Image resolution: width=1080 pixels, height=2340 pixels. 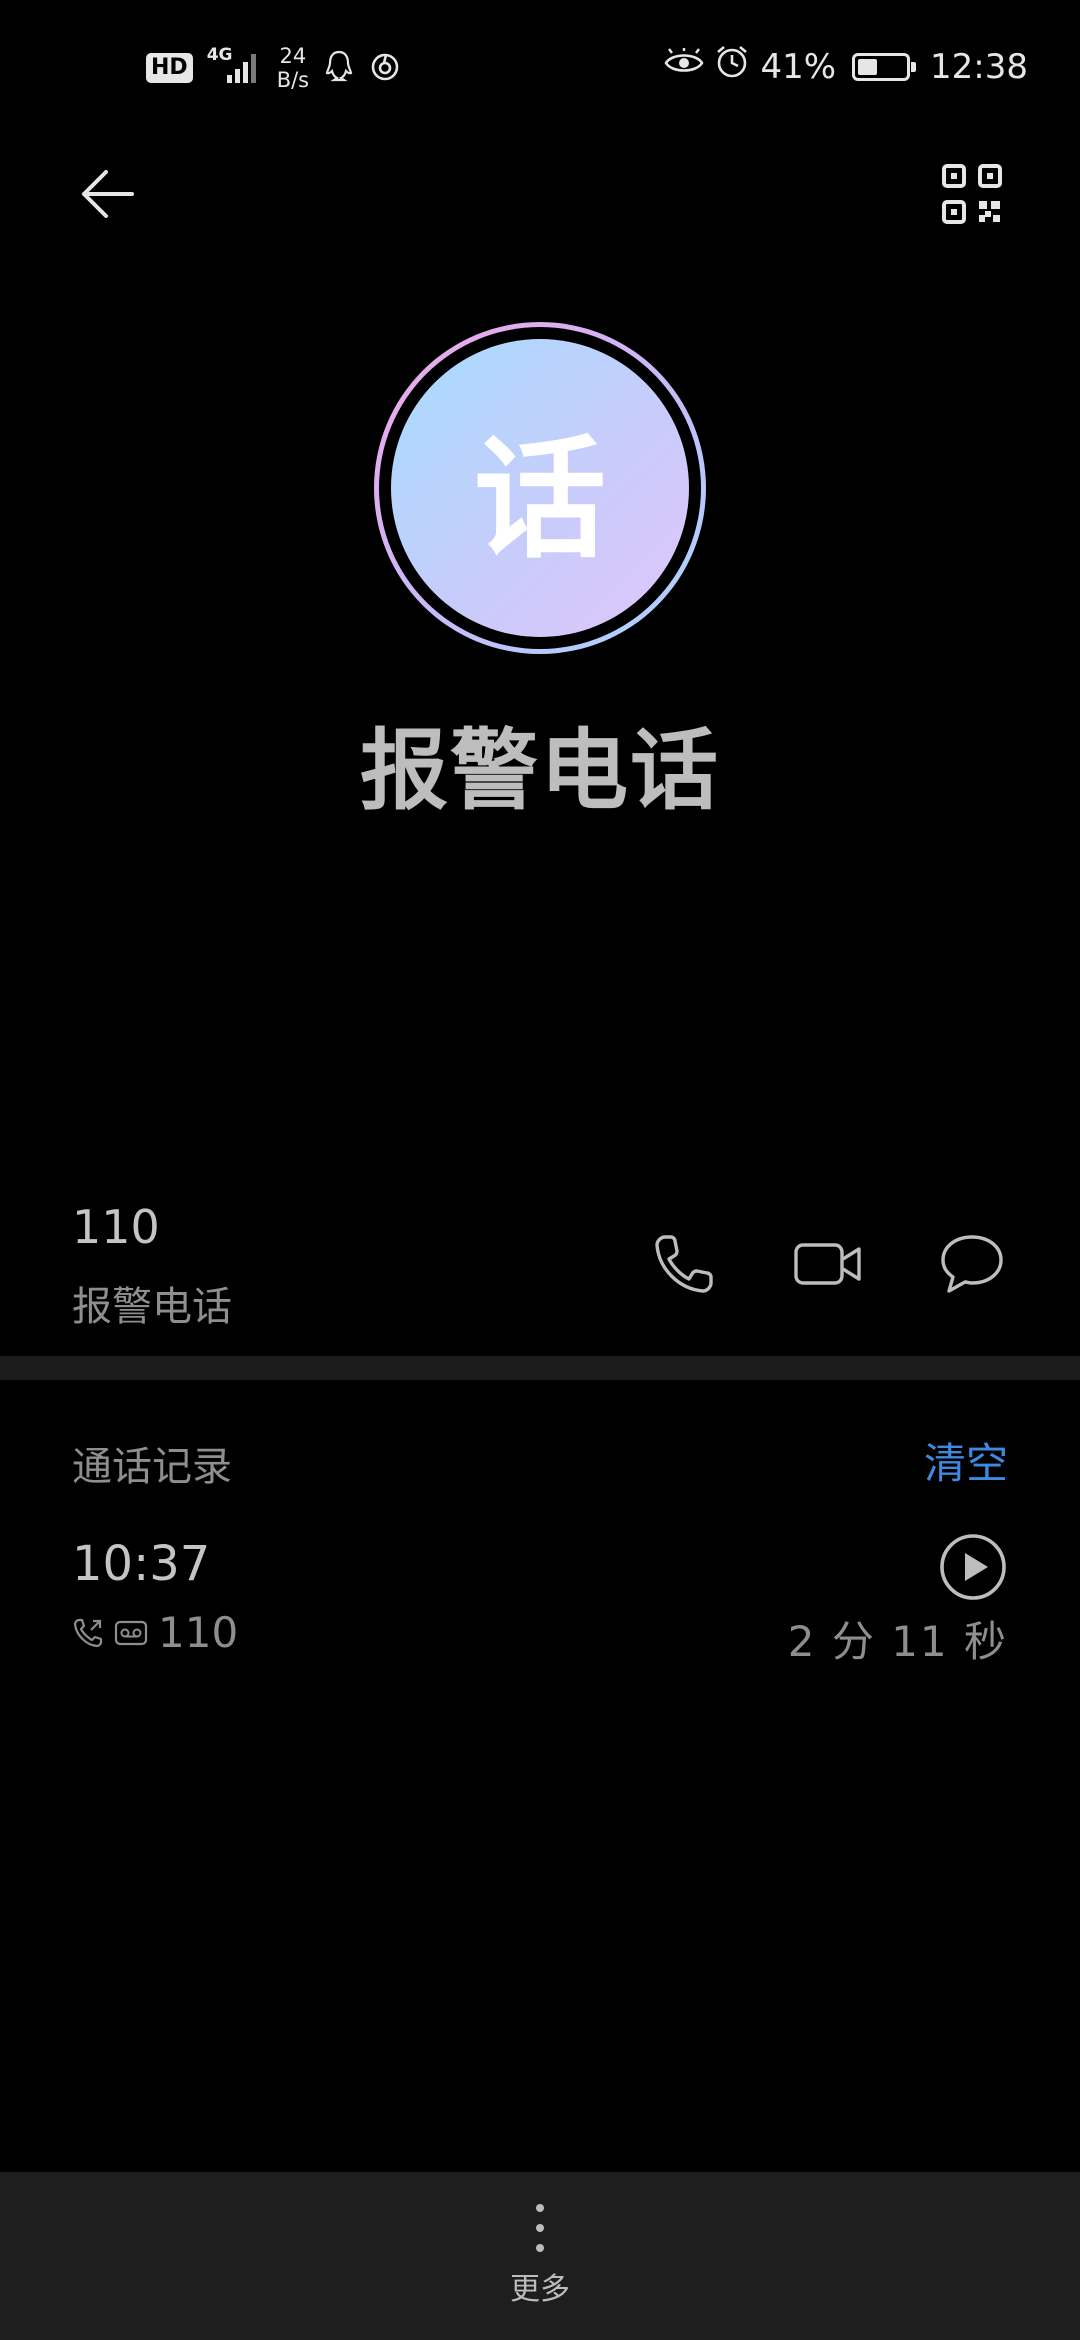 I want to click on status-bar: HD 4G 24 B/s 41% 12:38, so click(x=540, y=67).